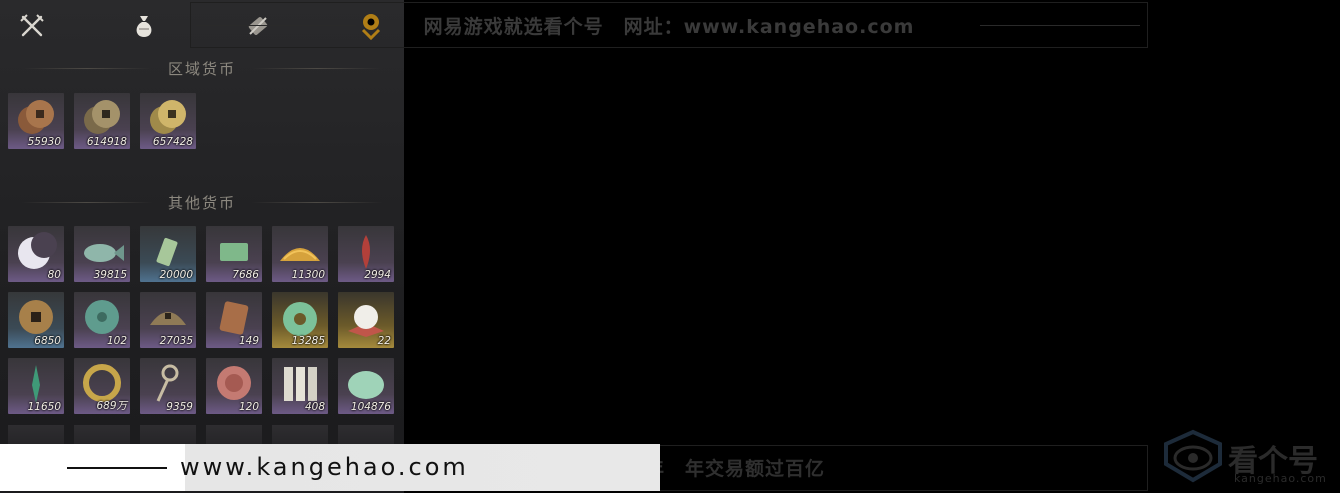 The width and height of the screenshot is (1340, 493). I want to click on region-currency-grid: 55930 614918 657428, so click(201, 121).